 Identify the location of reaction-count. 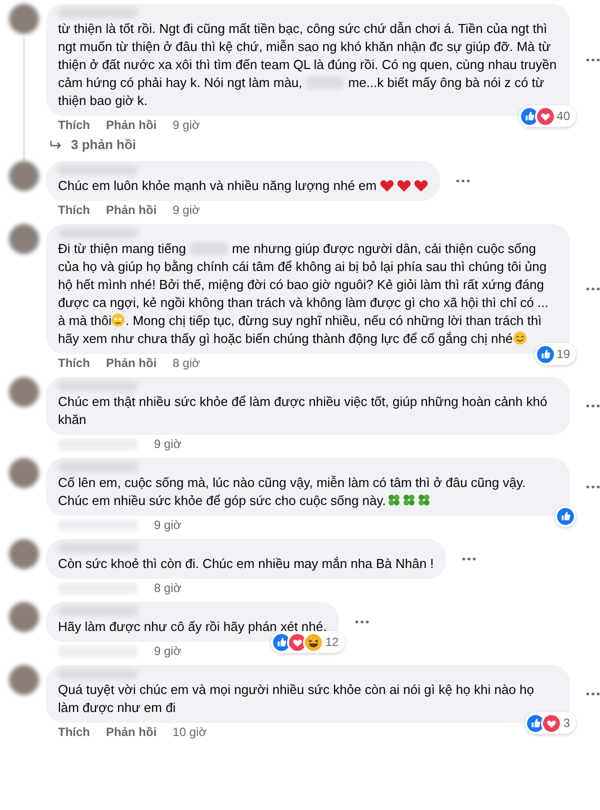
(565, 516).